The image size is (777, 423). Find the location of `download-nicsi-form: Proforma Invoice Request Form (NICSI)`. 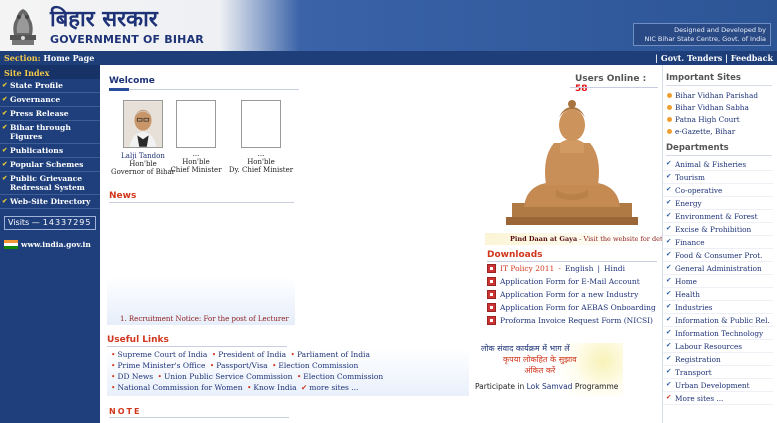

download-nicsi-form: Proforma Invoice Request Form (NICSI) is located at coordinates (574, 320).